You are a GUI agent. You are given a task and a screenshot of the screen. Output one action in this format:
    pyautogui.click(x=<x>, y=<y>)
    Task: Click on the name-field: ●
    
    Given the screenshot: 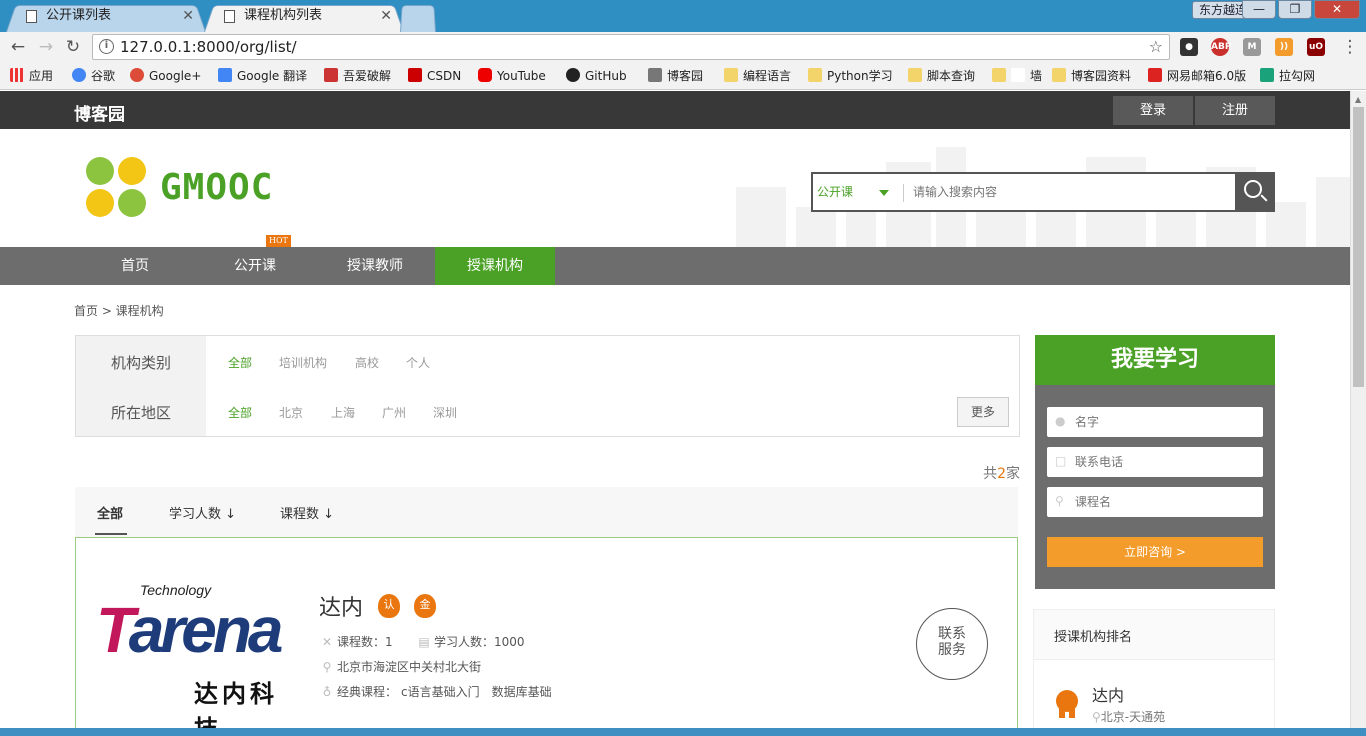 What is the action you would take?
    pyautogui.click(x=1155, y=422)
    